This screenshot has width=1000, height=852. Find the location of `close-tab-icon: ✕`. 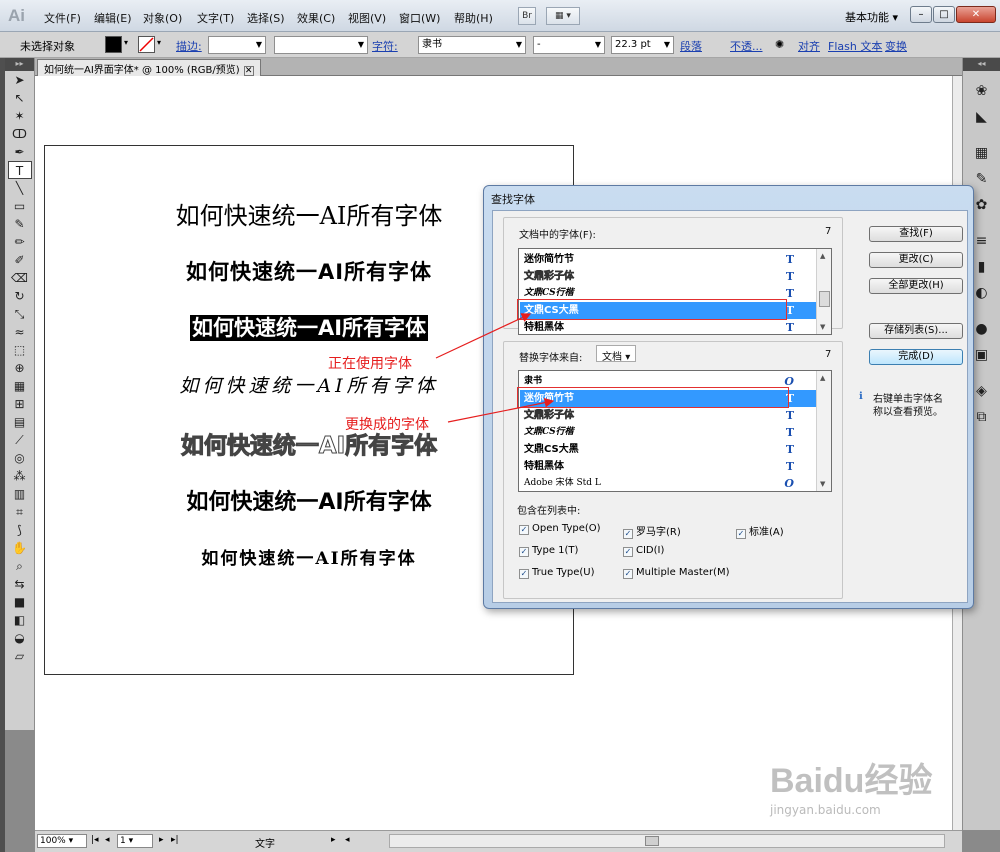

close-tab-icon: ✕ is located at coordinates (248, 71).